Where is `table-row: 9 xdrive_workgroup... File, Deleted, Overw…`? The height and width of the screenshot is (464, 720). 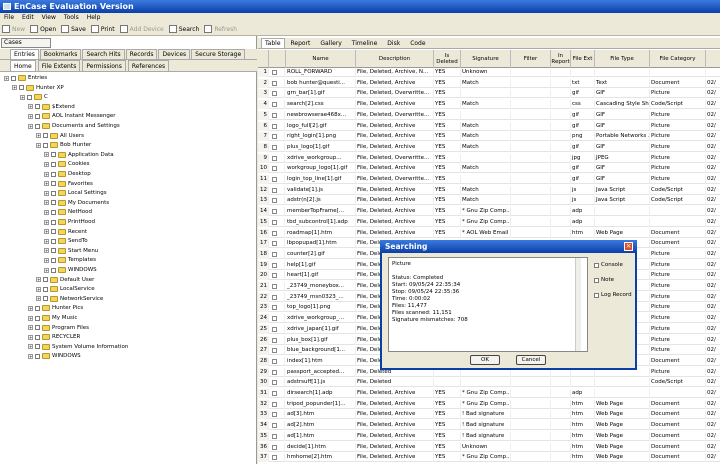 table-row: 9 xdrive_workgroup... File, Deleted, Overw… is located at coordinates (489, 158).